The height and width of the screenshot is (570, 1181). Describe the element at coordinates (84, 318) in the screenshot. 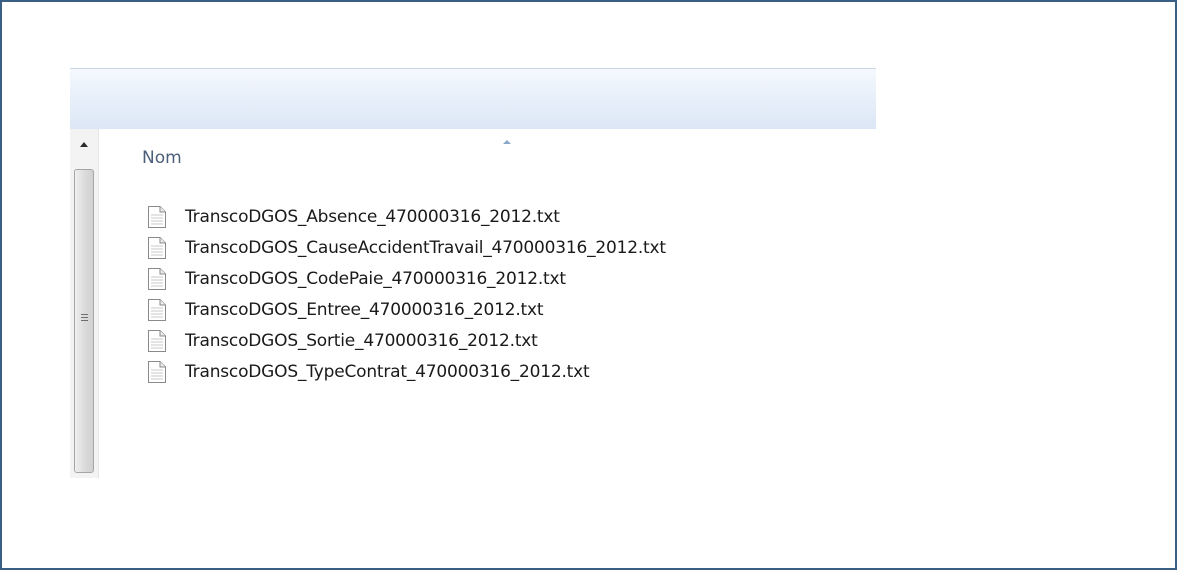

I see `scroll-grip-icon` at that location.